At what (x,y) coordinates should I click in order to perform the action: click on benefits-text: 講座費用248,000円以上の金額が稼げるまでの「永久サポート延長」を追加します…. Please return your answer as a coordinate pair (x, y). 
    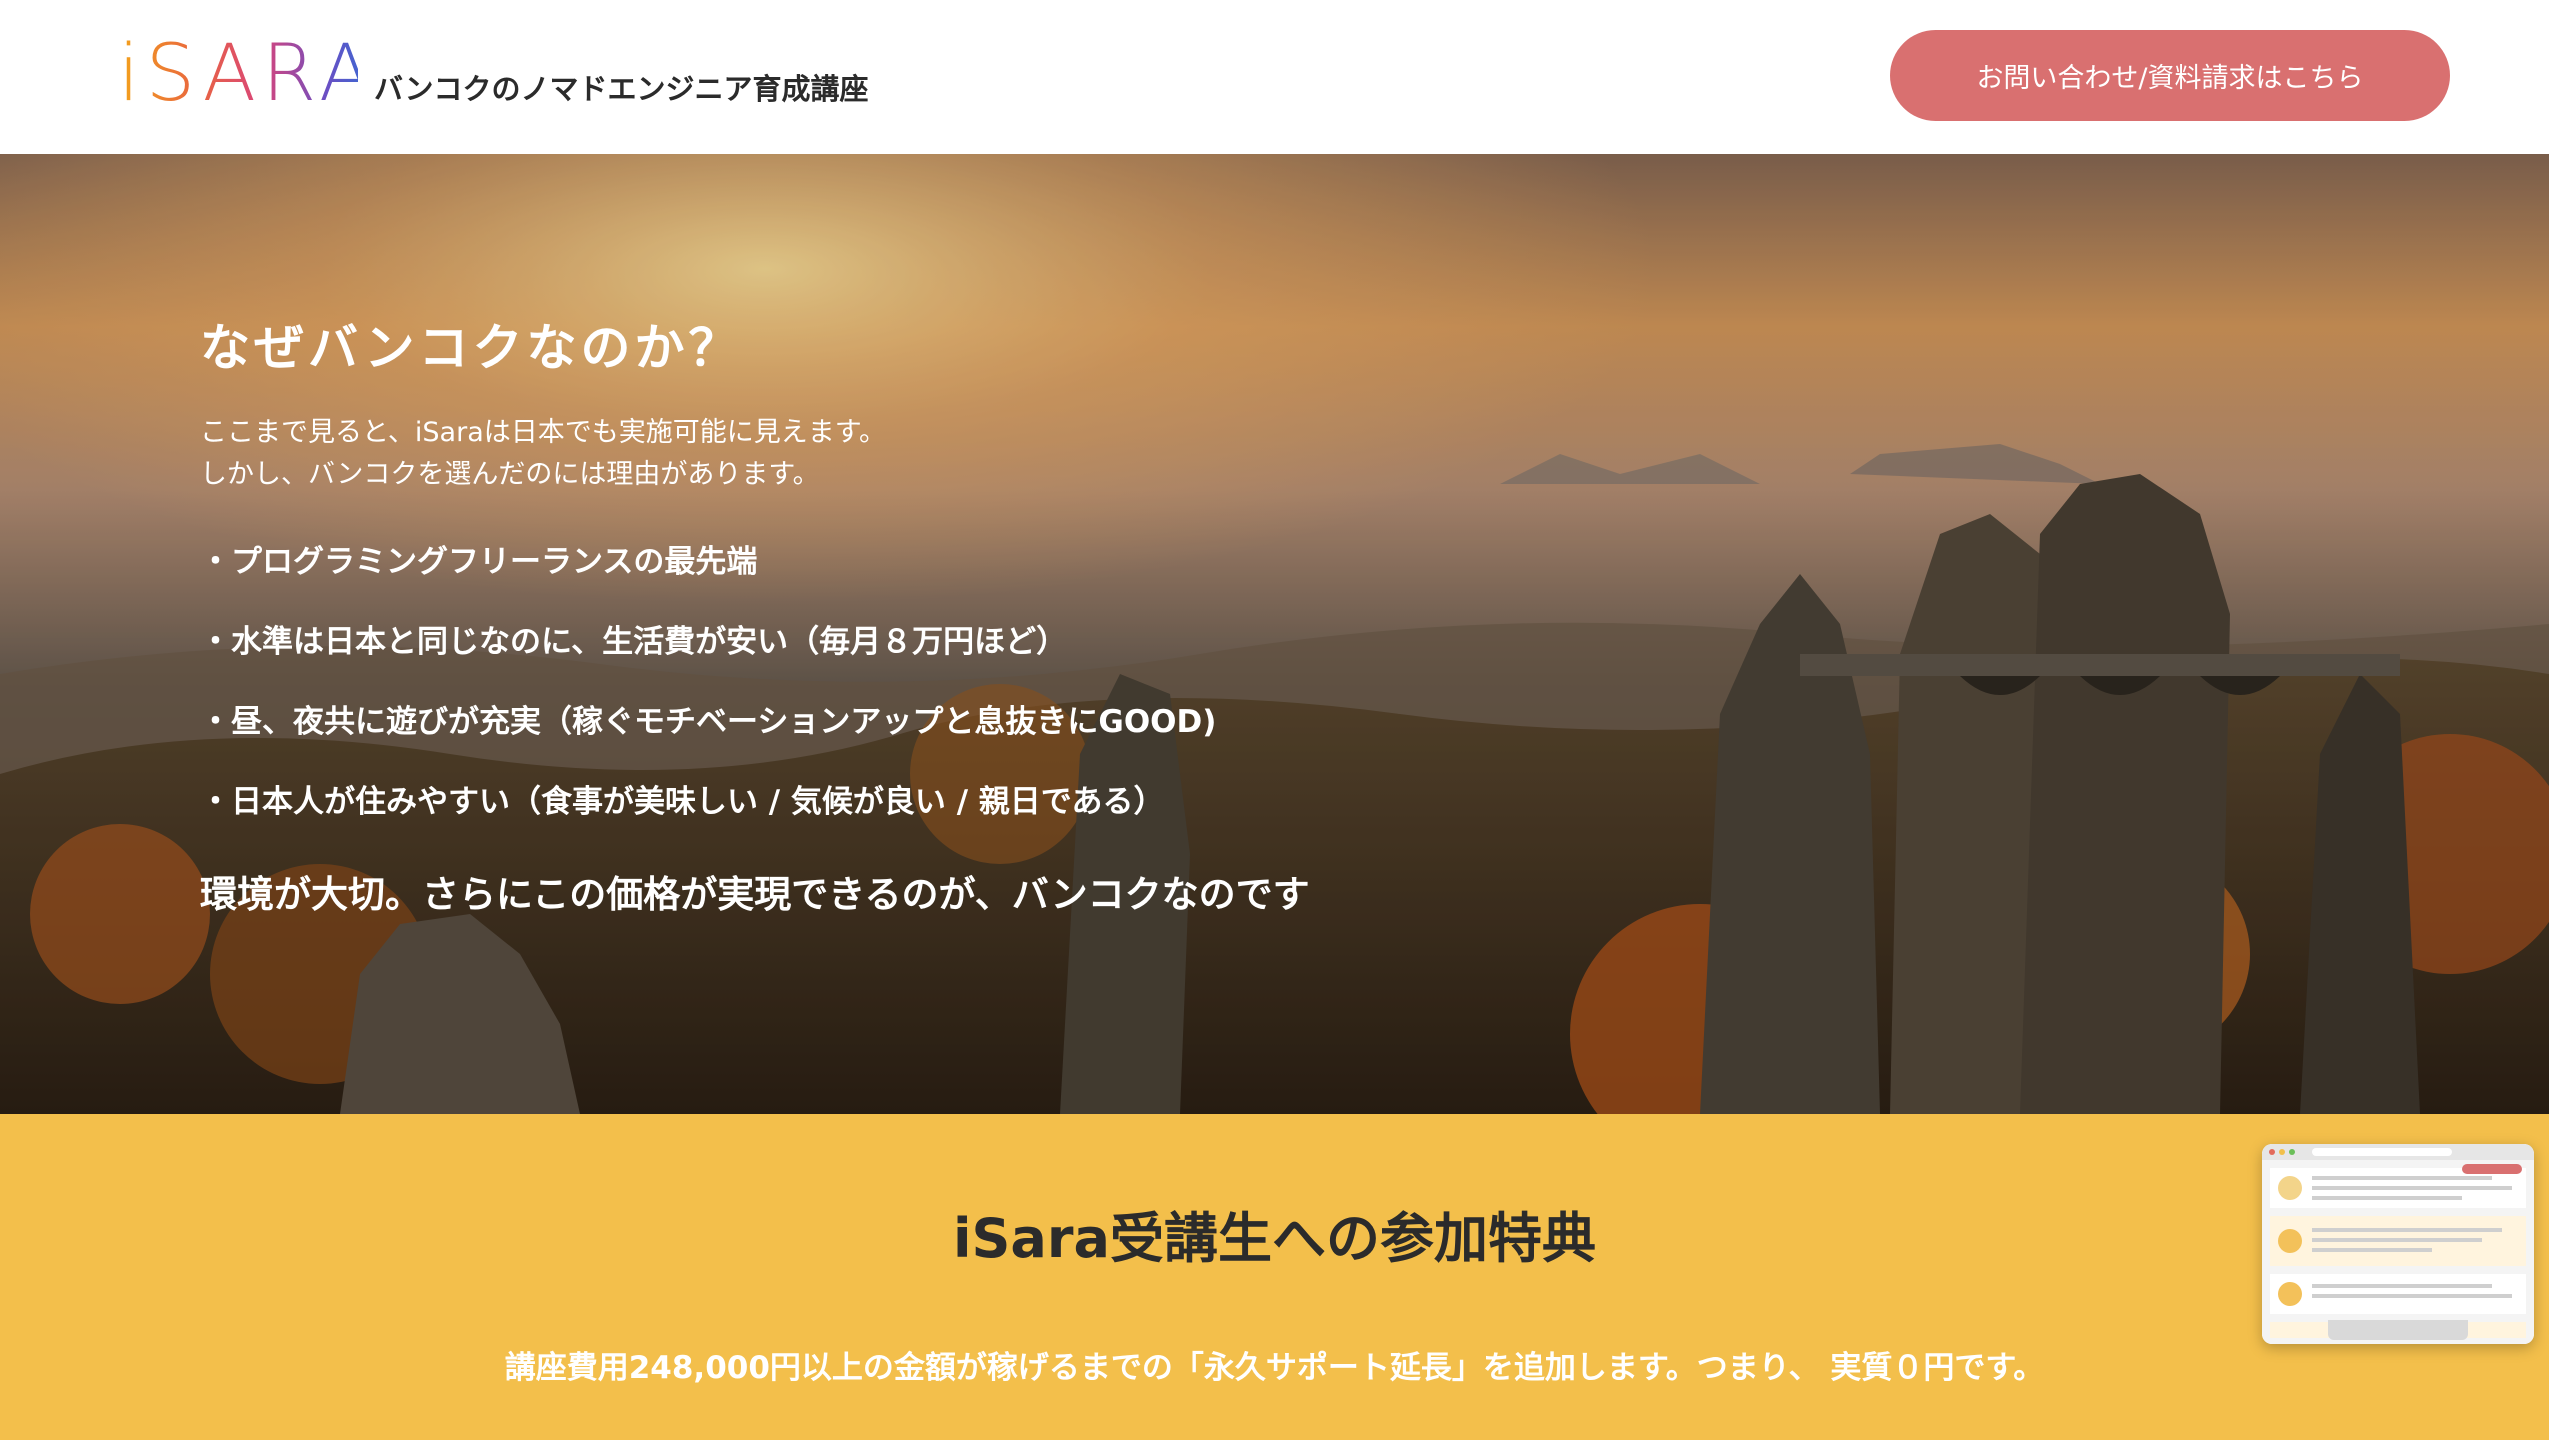
    Looking at the image, I should click on (1274, 1368).